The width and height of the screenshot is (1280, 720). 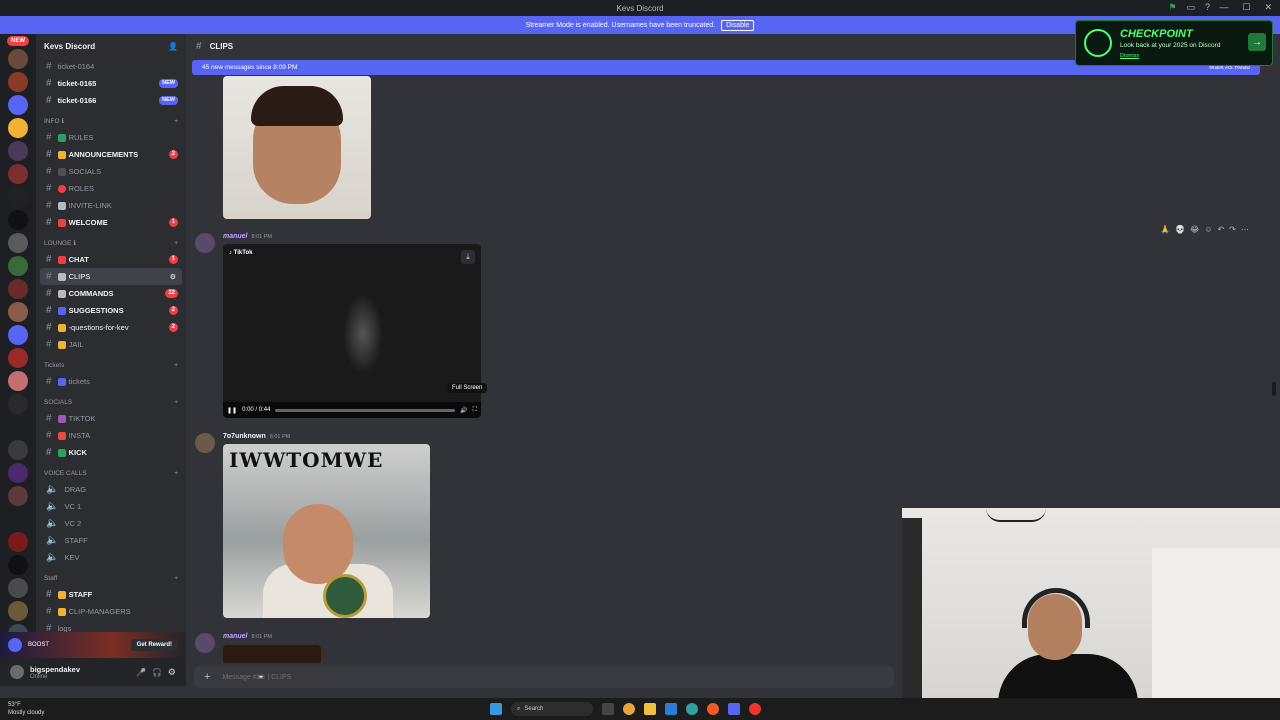 I want to click on download-icon: ⤓, so click(x=468, y=257).